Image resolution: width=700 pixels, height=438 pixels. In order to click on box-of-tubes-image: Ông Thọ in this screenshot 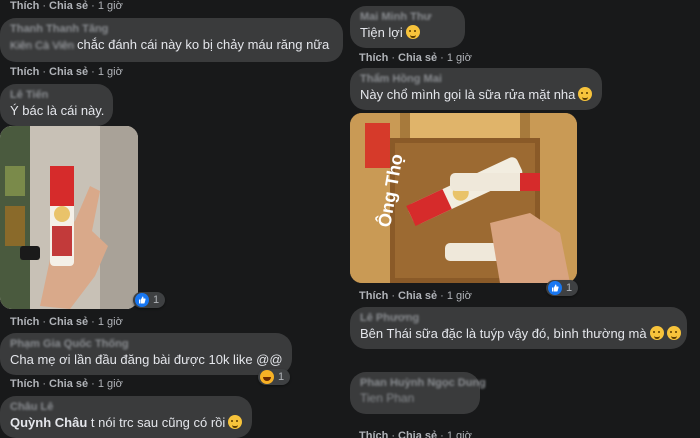, I will do `click(463, 198)`.